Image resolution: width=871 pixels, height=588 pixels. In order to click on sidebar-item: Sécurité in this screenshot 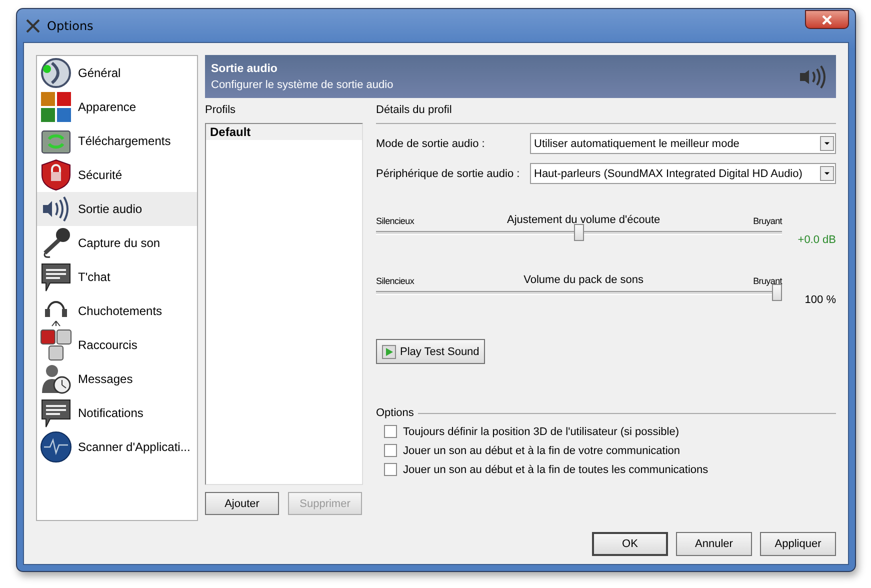, I will do `click(117, 175)`.